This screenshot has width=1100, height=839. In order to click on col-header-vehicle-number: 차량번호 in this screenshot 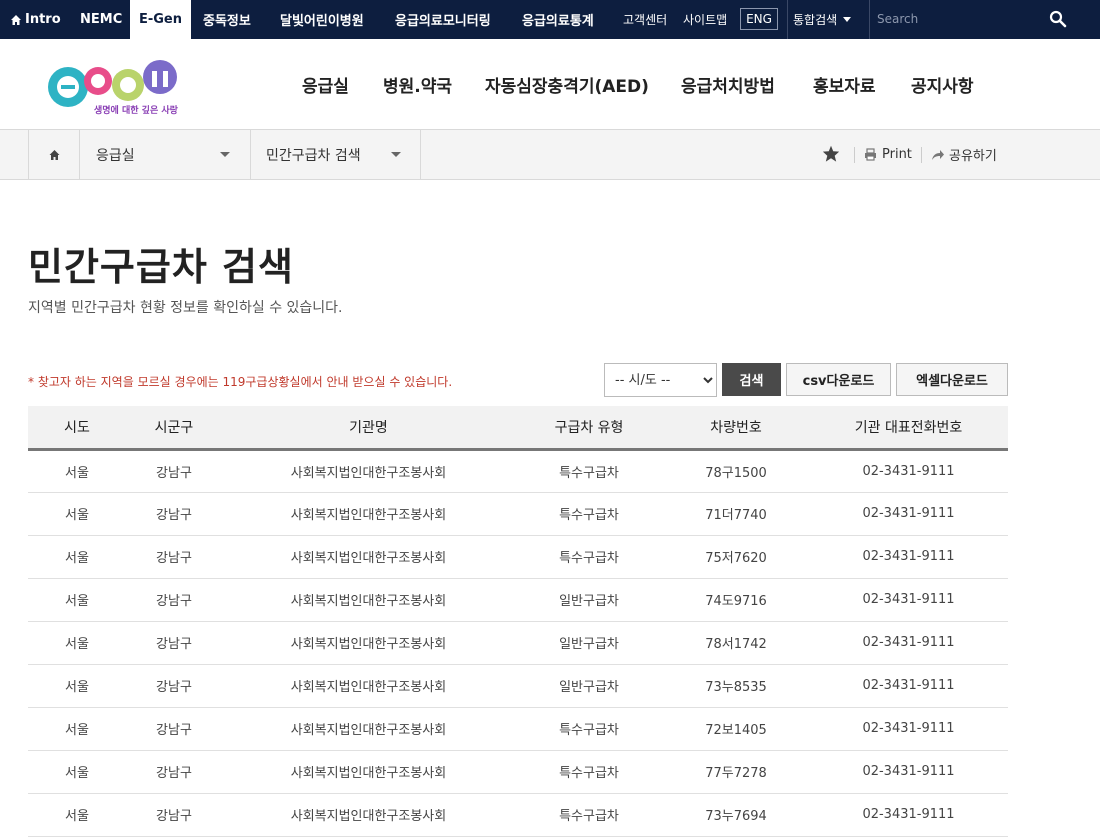, I will do `click(736, 428)`.